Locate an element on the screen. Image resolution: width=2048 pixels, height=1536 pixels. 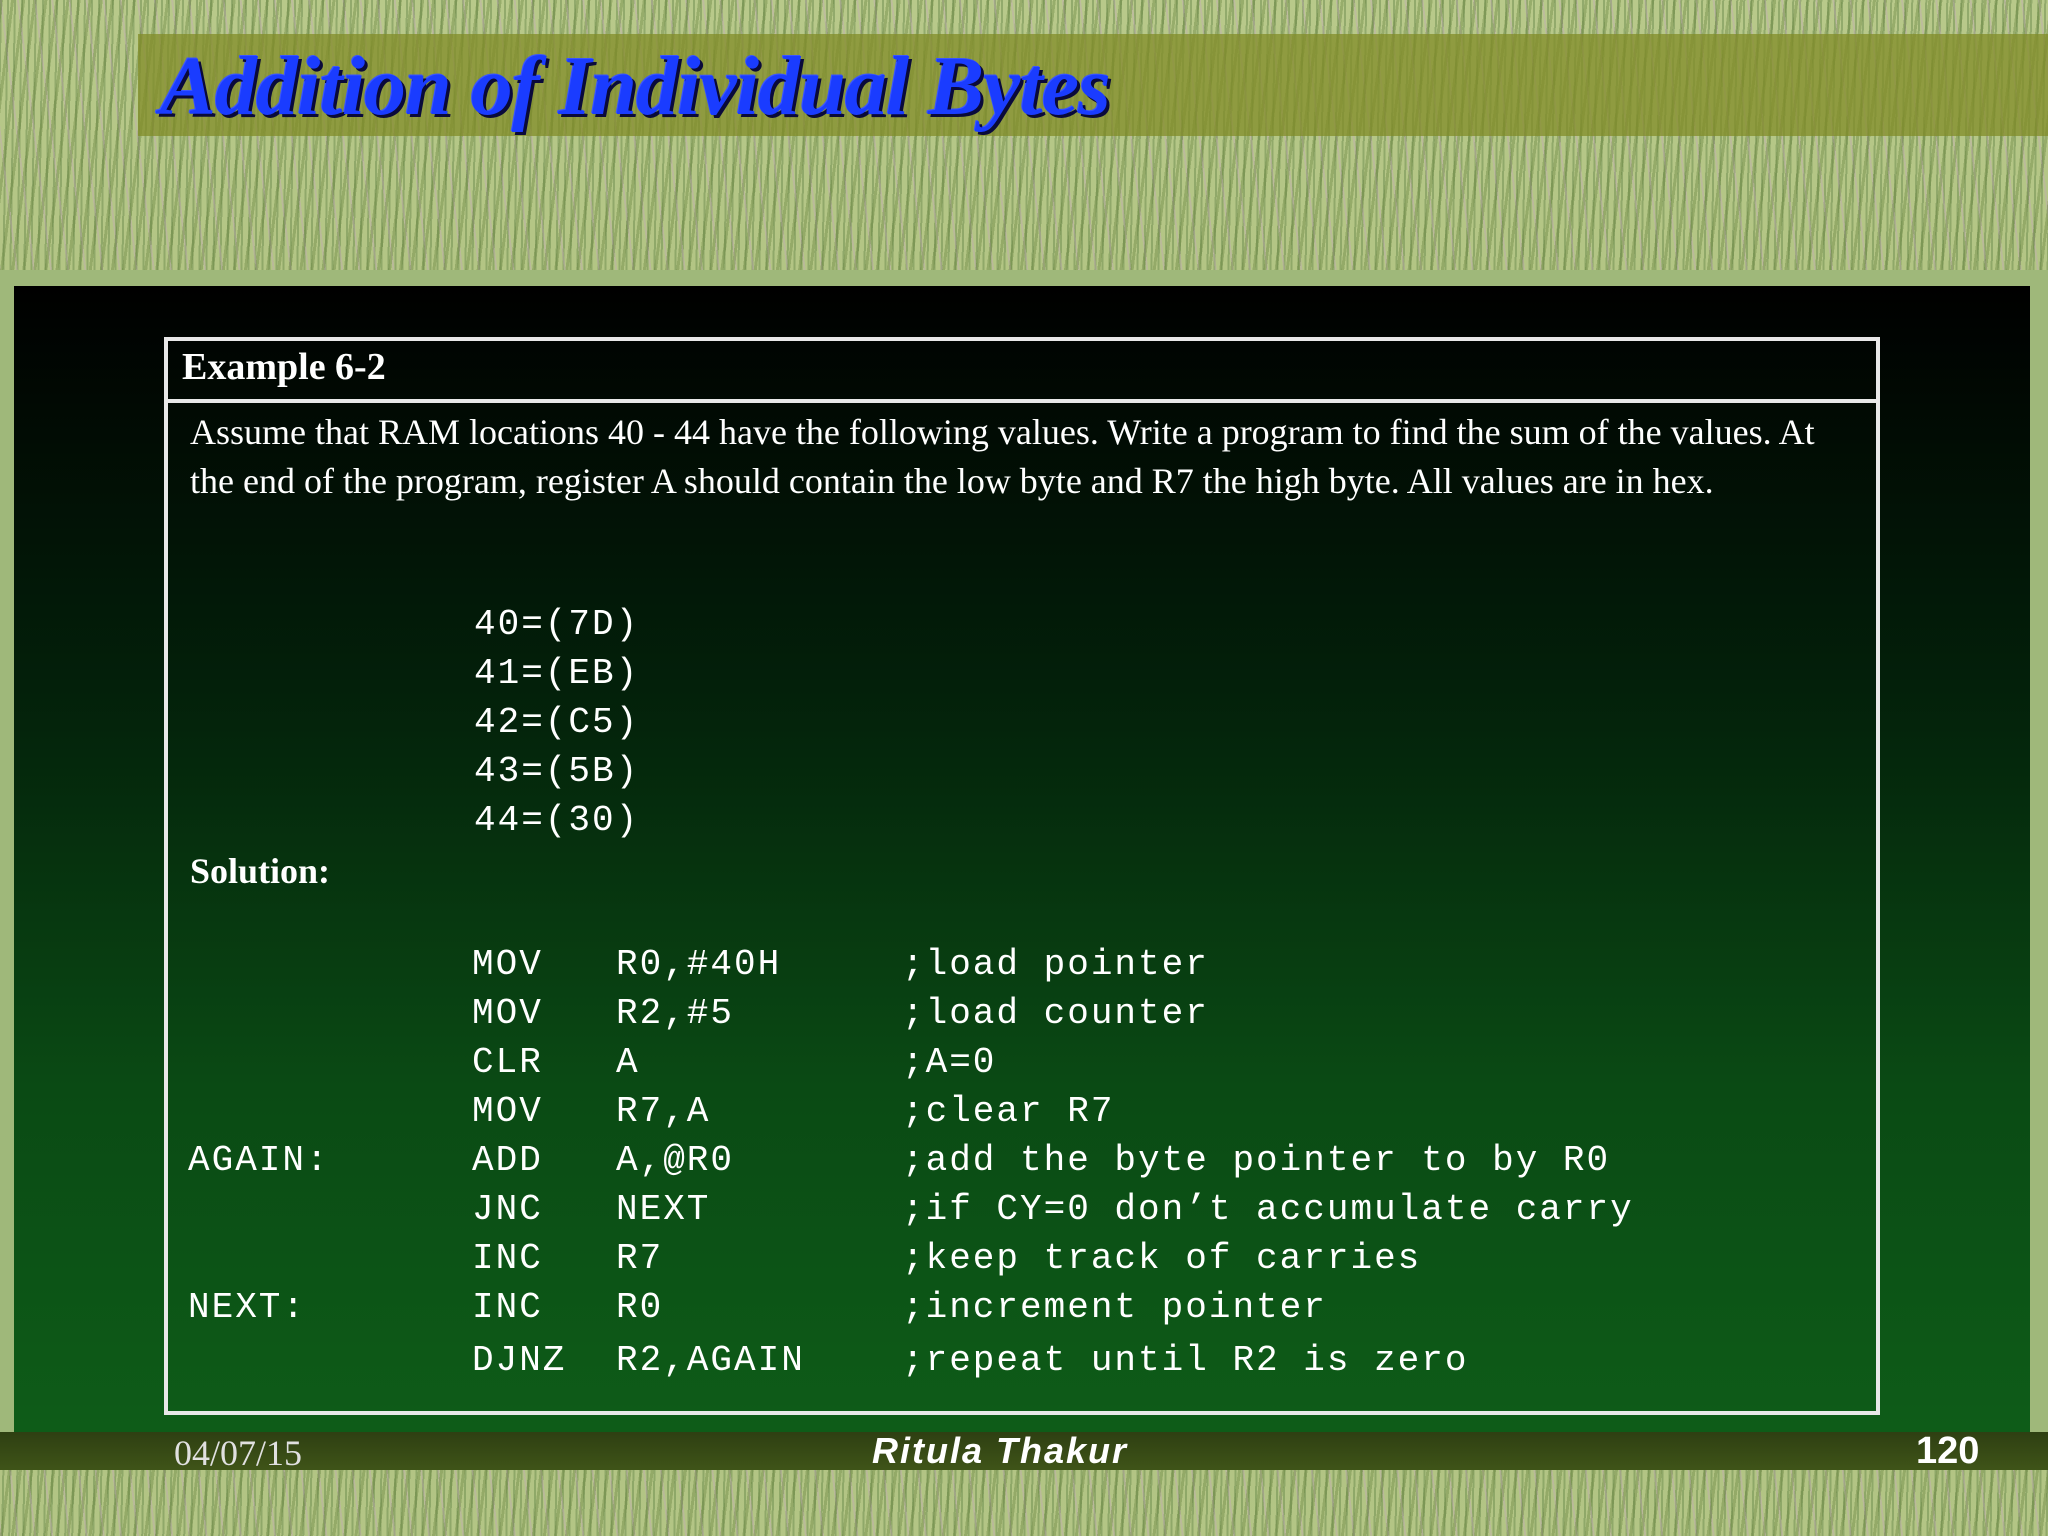
memory-value: 43=(5B) is located at coordinates (557, 771).